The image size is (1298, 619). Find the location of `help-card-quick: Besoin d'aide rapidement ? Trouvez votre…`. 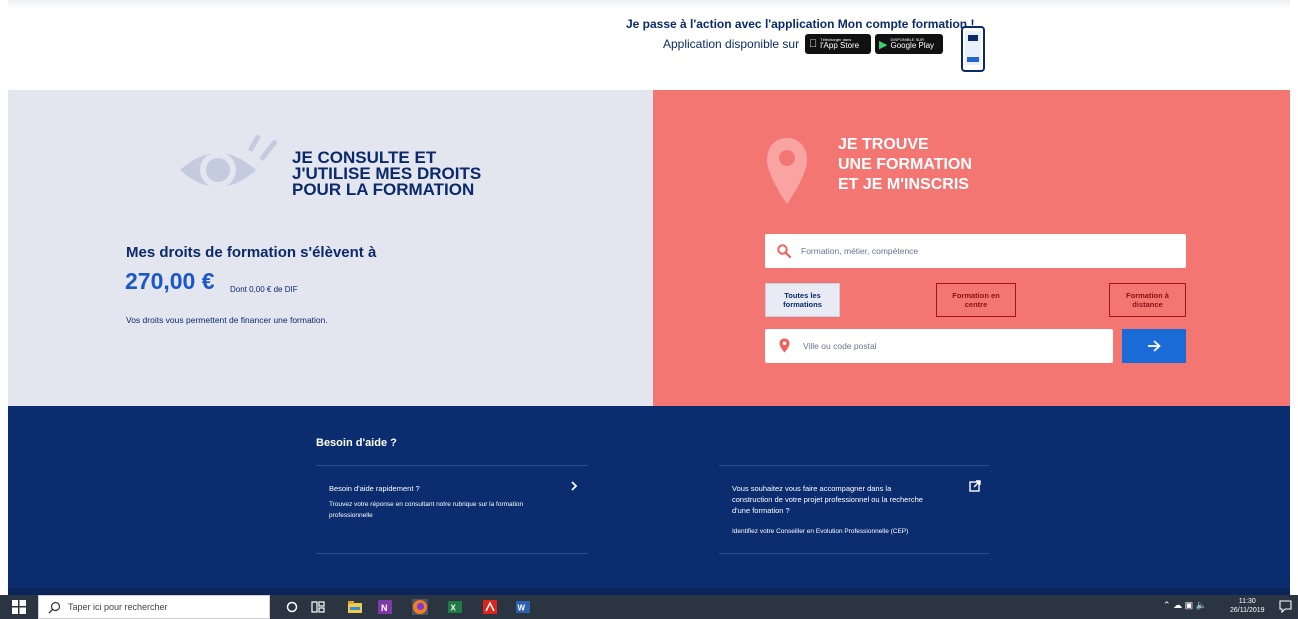

help-card-quick: Besoin d'aide rapidement ? Trouvez votre… is located at coordinates (452, 509).